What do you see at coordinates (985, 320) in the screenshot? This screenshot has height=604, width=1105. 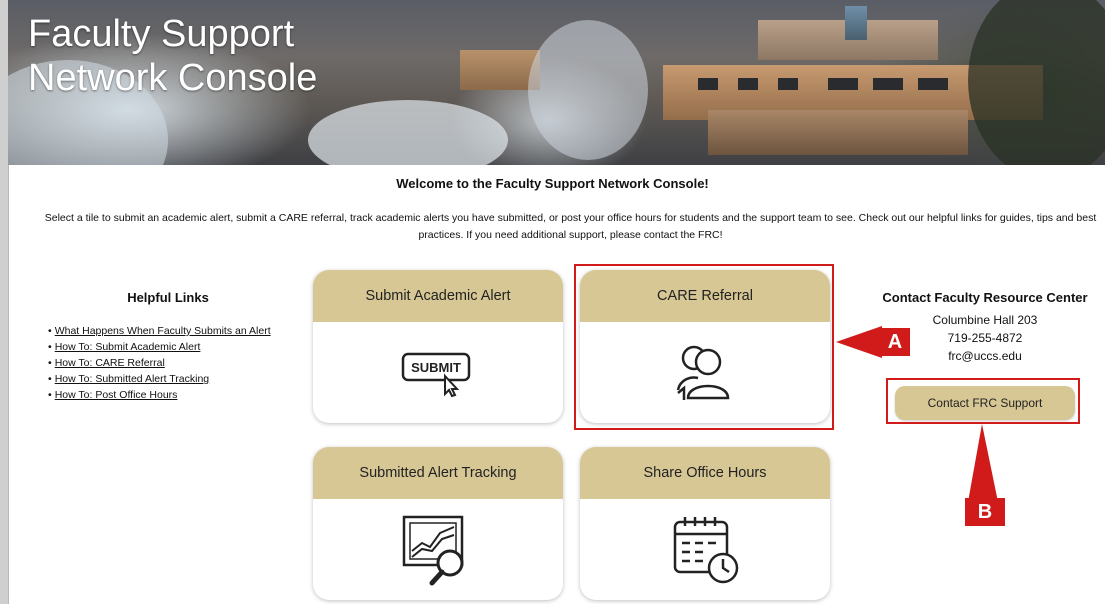 I see `contact-location: Columbine Hall 203` at bounding box center [985, 320].